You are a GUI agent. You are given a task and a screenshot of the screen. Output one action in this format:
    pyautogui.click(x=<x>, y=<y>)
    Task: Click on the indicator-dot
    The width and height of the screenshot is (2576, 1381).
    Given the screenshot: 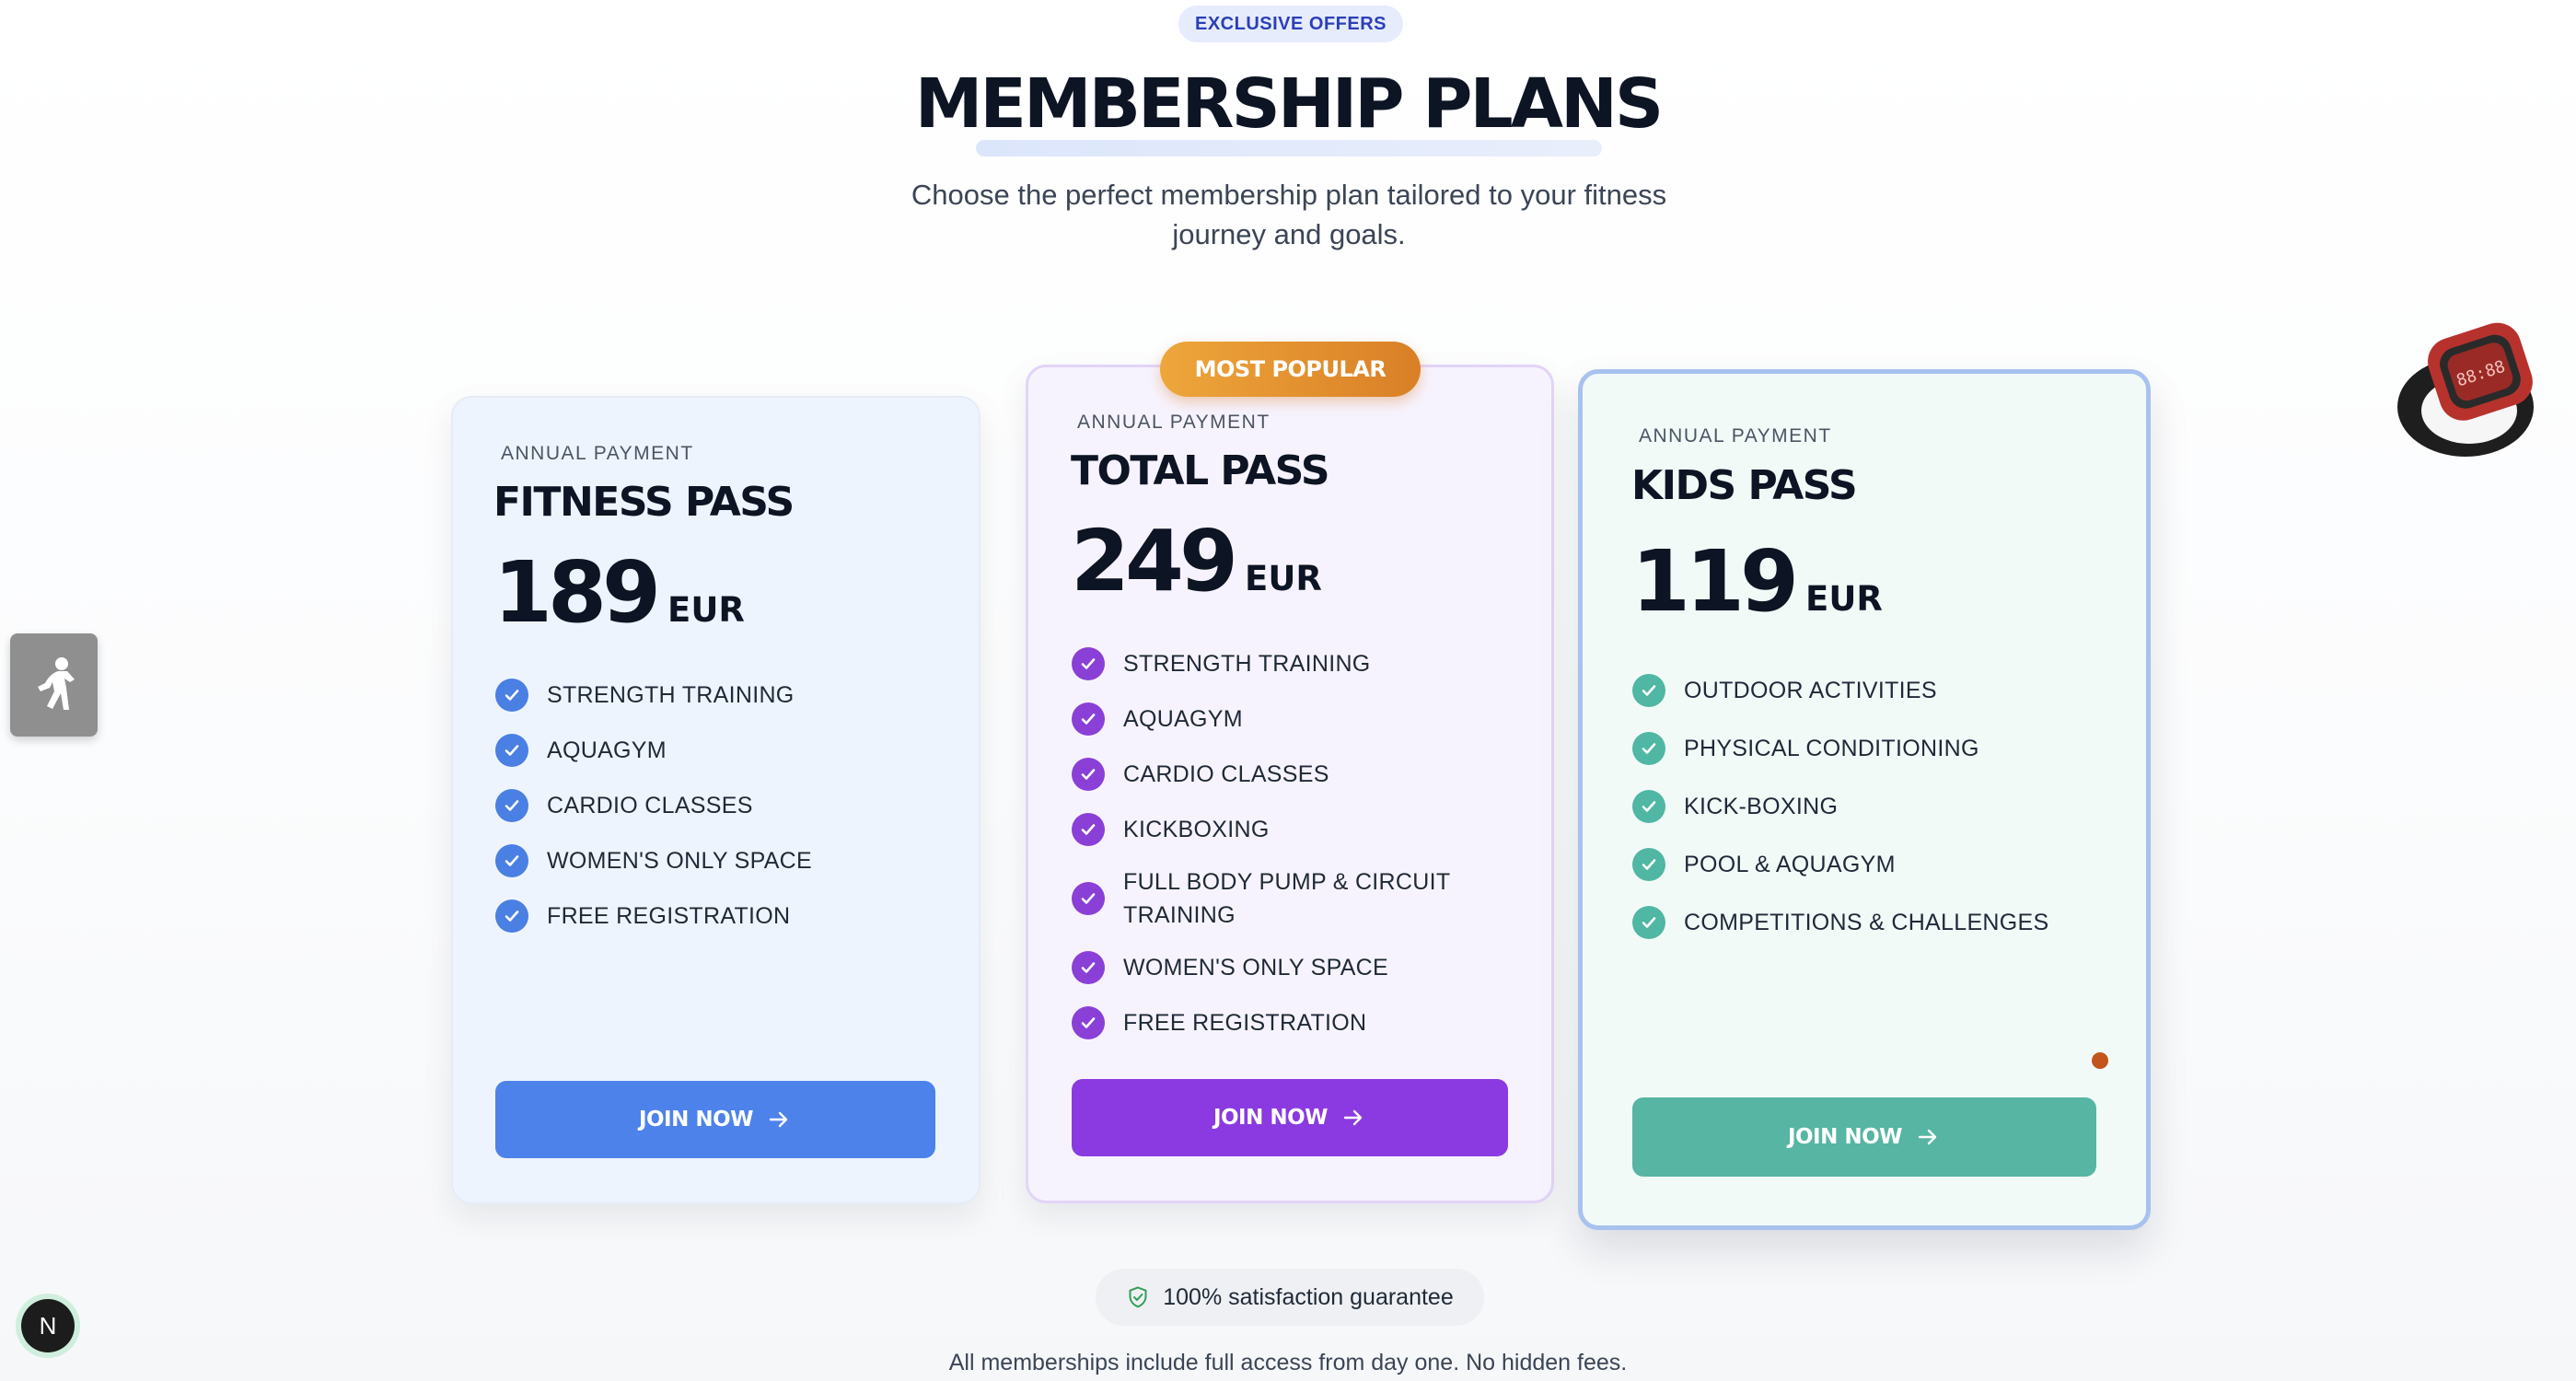 What is the action you would take?
    pyautogui.click(x=2100, y=1060)
    